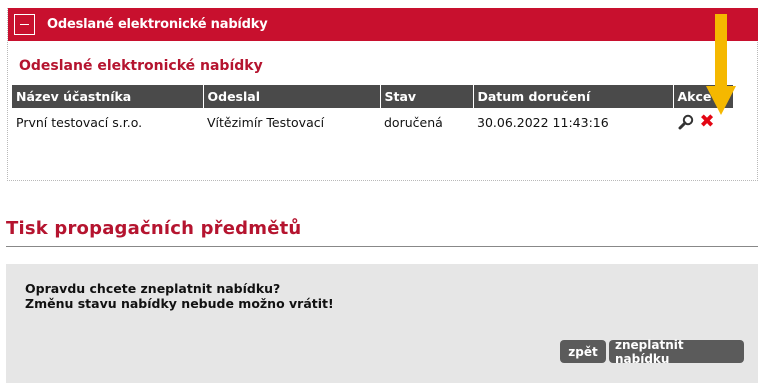 Image resolution: width=758 pixels, height=383 pixels. What do you see at coordinates (413, 122) in the screenshot?
I see `cell-status: doručená` at bounding box center [413, 122].